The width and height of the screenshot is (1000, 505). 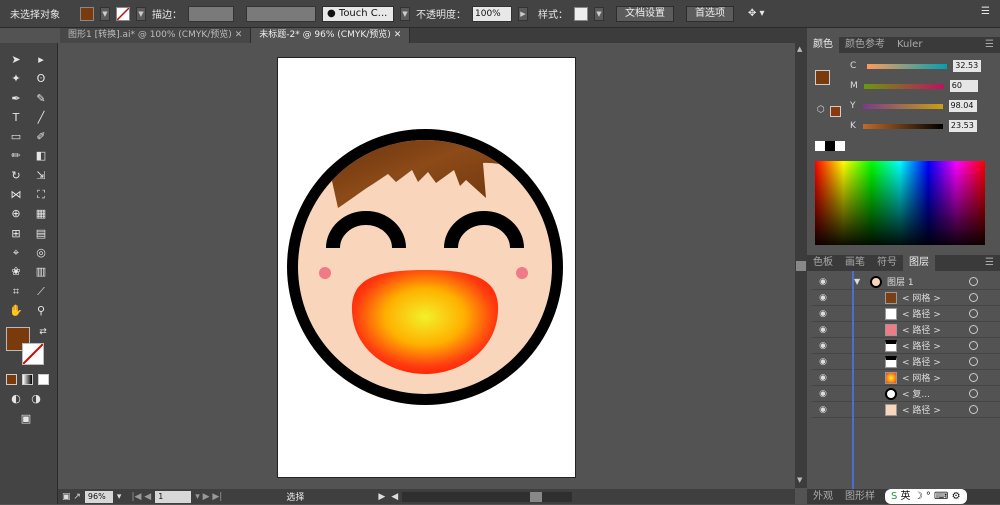 What do you see at coordinates (830, 146) in the screenshot?
I see `black-swatch` at bounding box center [830, 146].